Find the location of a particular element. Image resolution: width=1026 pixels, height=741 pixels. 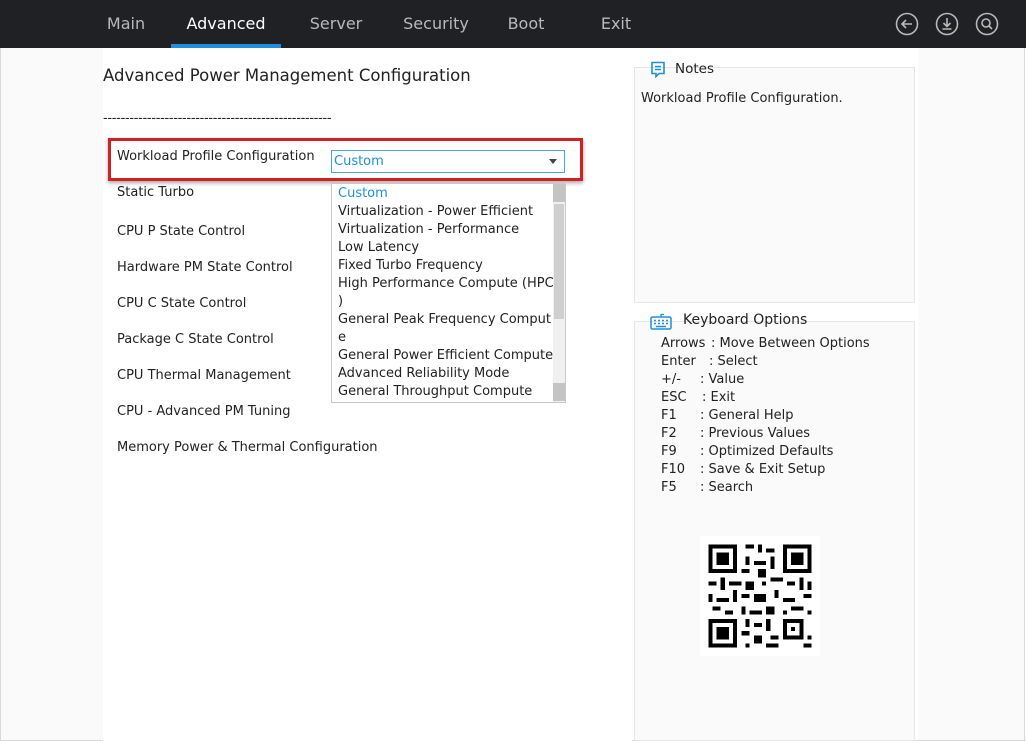

tab-server: Server is located at coordinates (336, 24).